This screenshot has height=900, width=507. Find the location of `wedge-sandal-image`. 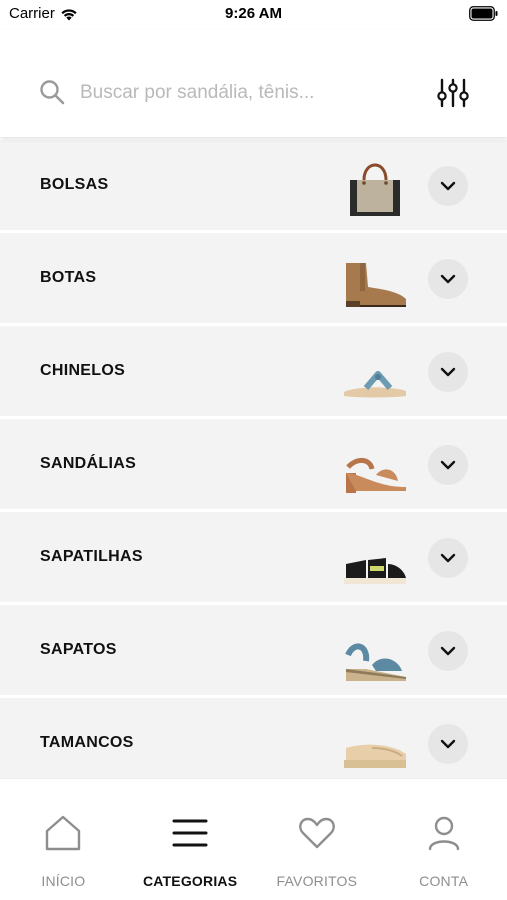

wedge-sandal-image is located at coordinates (375, 662).